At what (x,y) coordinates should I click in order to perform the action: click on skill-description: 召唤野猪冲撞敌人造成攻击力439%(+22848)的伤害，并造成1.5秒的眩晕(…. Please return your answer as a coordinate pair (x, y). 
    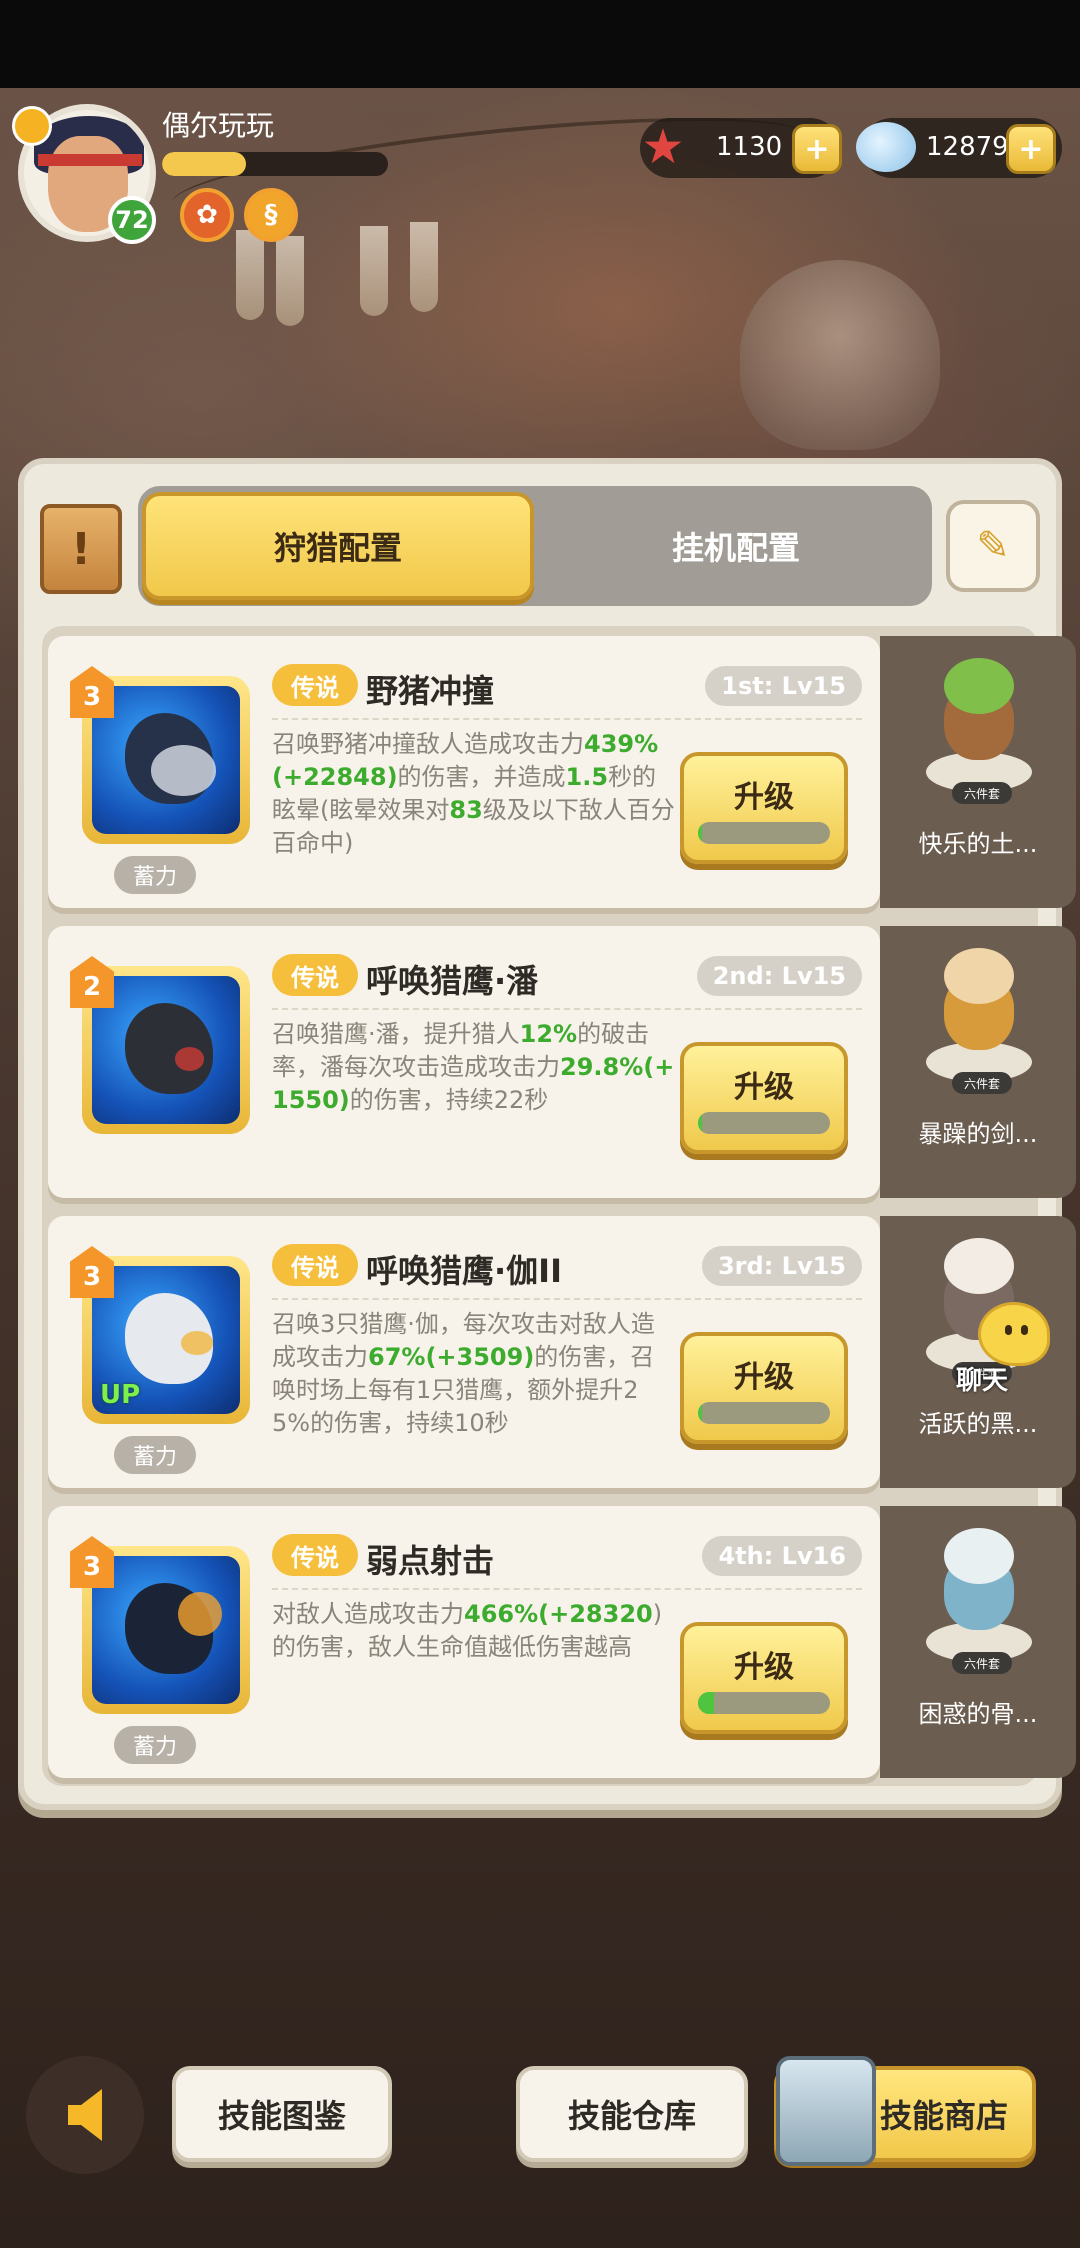
    Looking at the image, I should click on (473, 793).